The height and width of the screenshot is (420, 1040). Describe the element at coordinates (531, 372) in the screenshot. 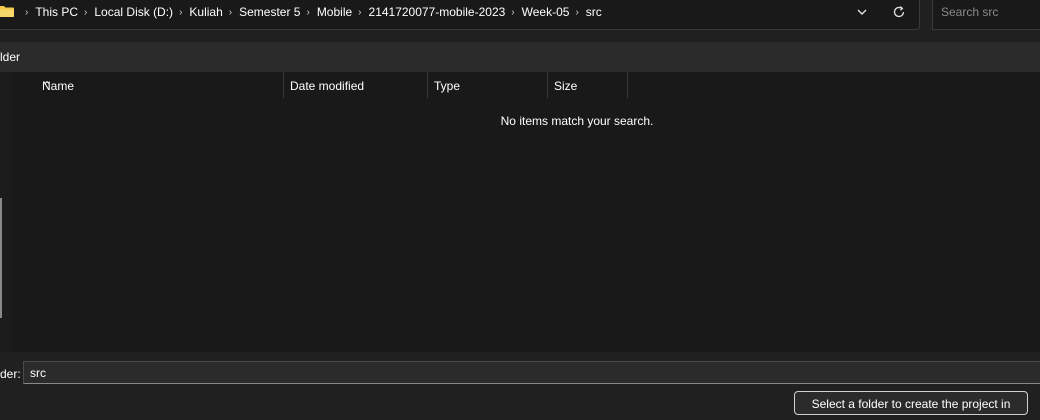

I see `folder-field: src` at that location.